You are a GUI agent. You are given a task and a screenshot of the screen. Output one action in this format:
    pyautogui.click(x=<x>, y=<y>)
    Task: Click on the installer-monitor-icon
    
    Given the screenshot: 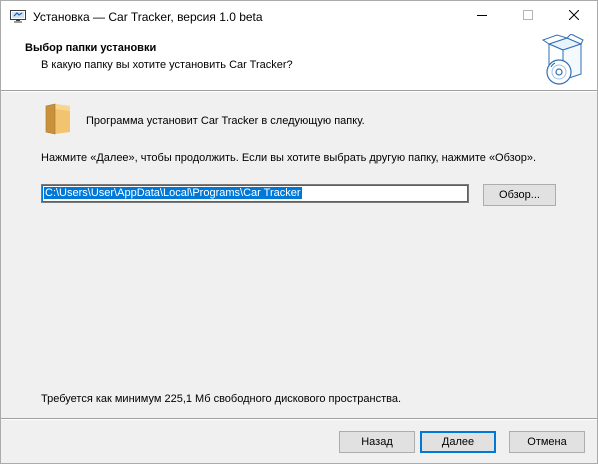 What is the action you would take?
    pyautogui.click(x=18, y=16)
    